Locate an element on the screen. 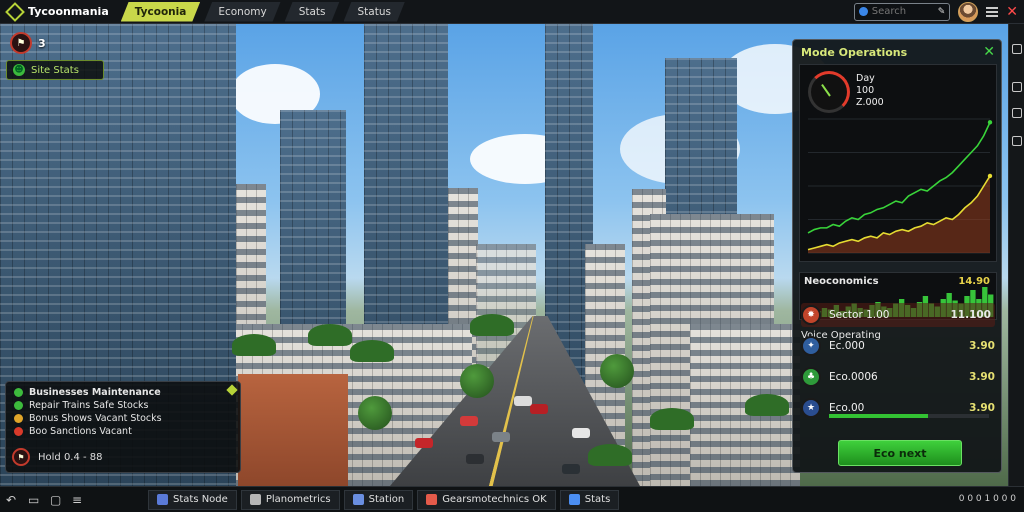 The height and width of the screenshot is (512, 1024). taskbar-item-label: Gearsmotechnics OK is located at coordinates (494, 499).